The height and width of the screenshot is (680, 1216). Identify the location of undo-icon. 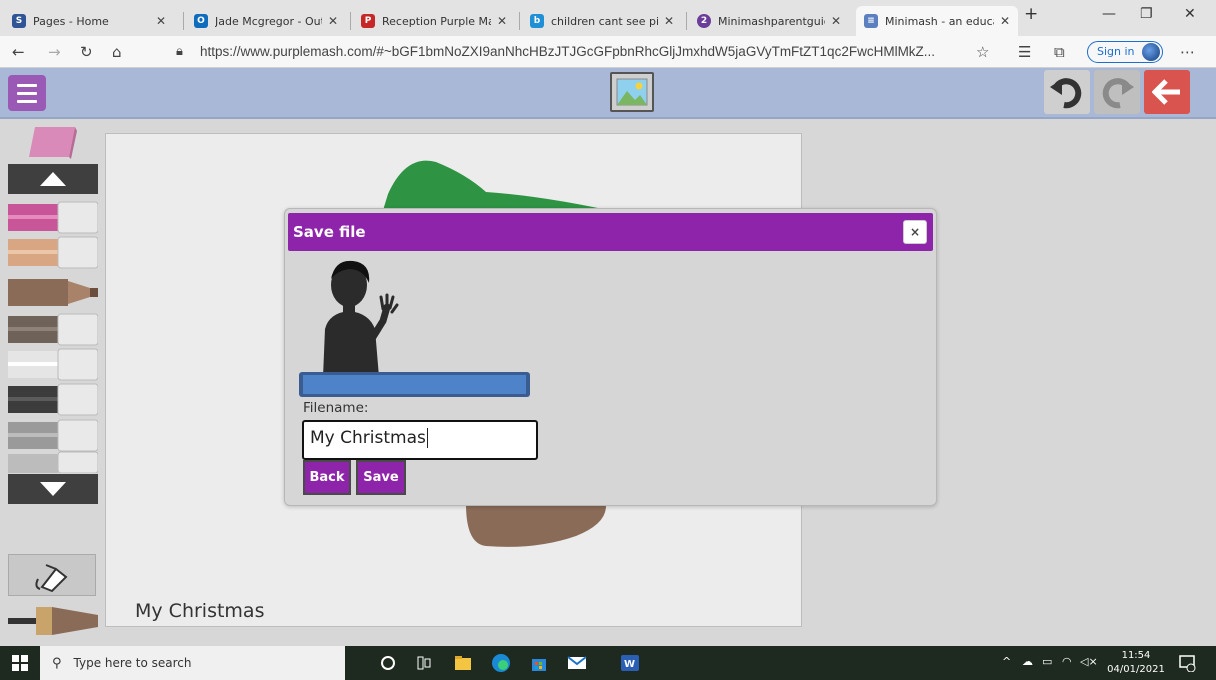
(1066, 93).